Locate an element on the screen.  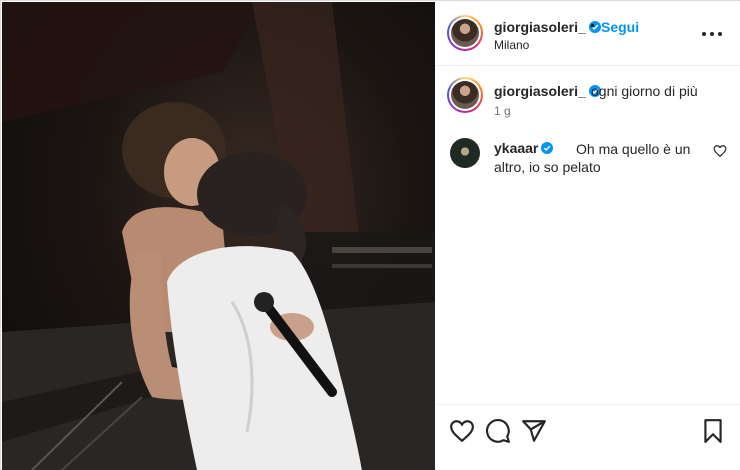
caption-timestamp: 1 g is located at coordinates (502, 111).